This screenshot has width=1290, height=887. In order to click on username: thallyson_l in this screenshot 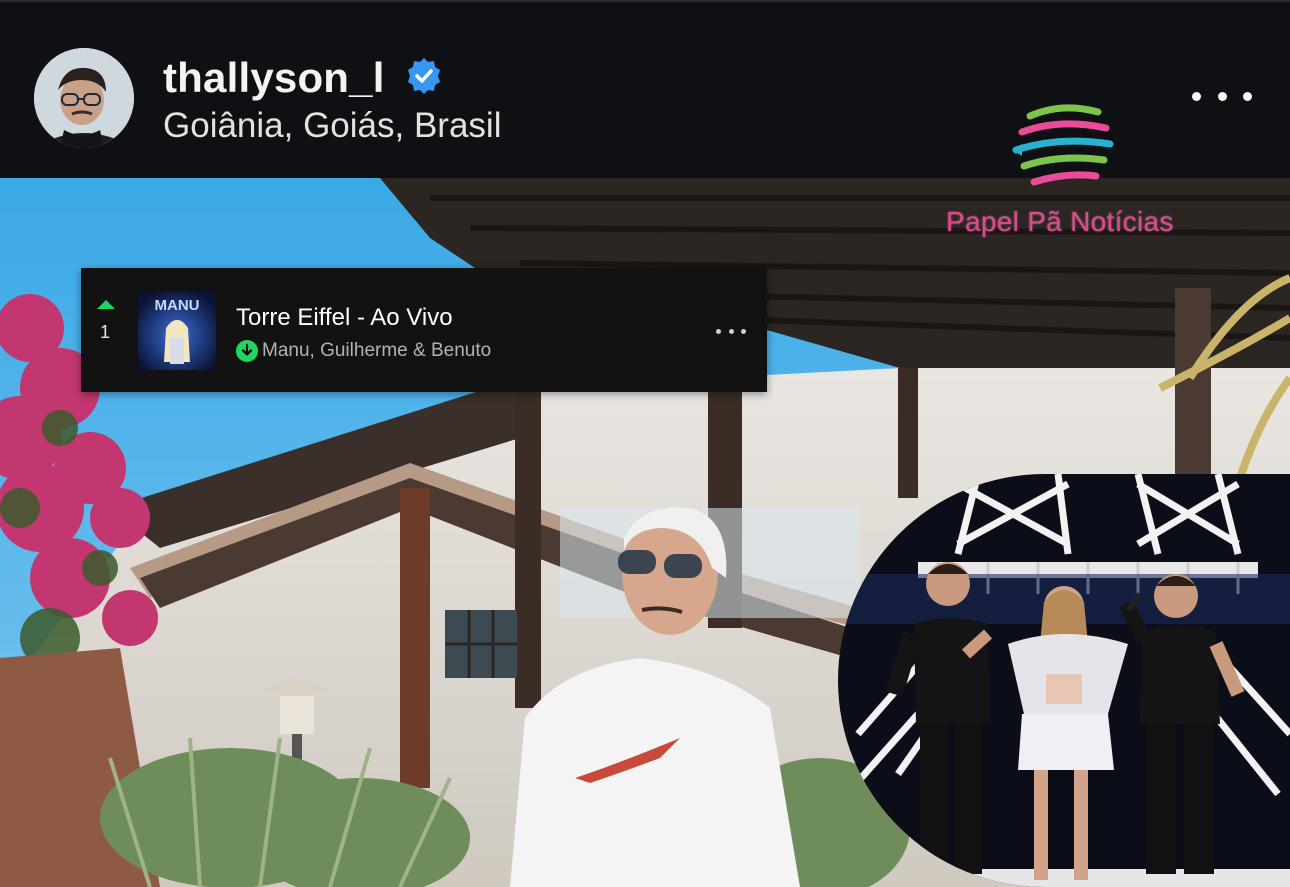, I will do `click(274, 78)`.